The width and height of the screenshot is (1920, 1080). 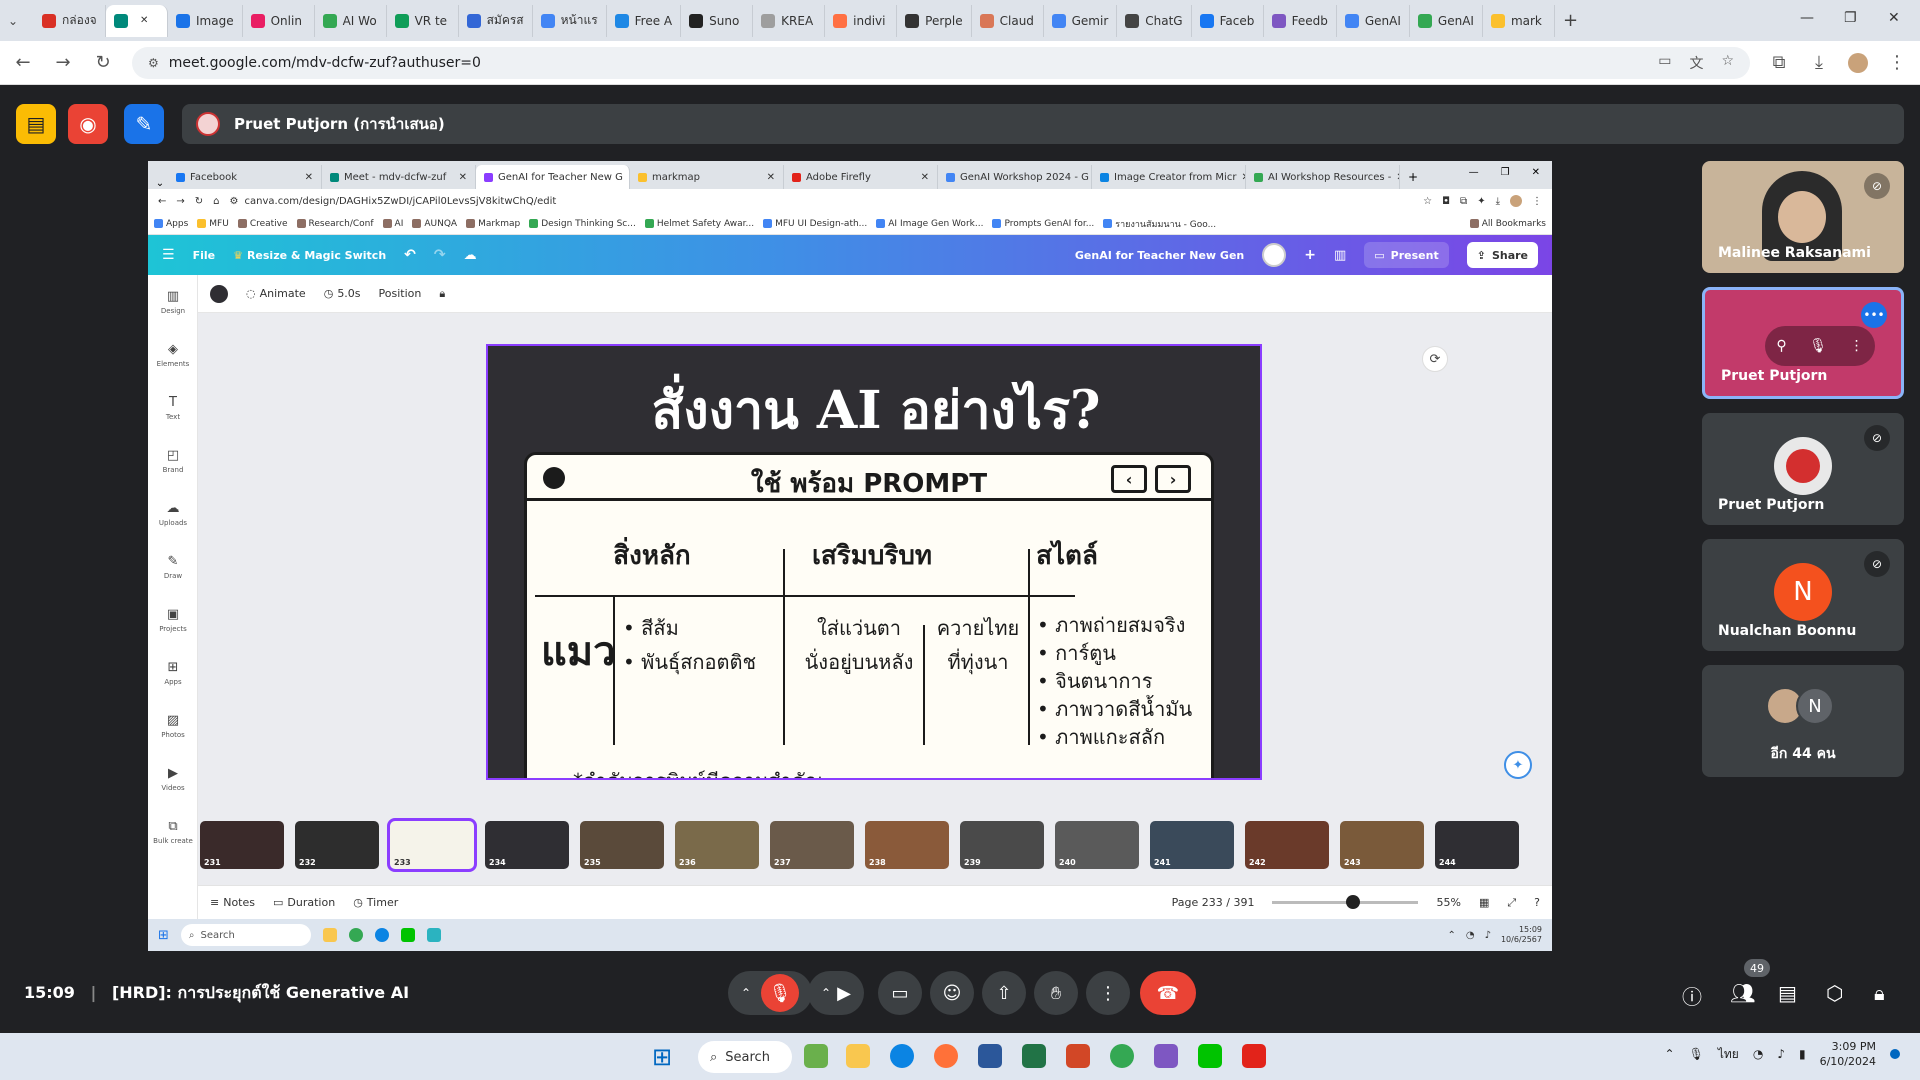 I want to click on inner-tray-chevron-icon: ⌃, so click(x=1451, y=935).